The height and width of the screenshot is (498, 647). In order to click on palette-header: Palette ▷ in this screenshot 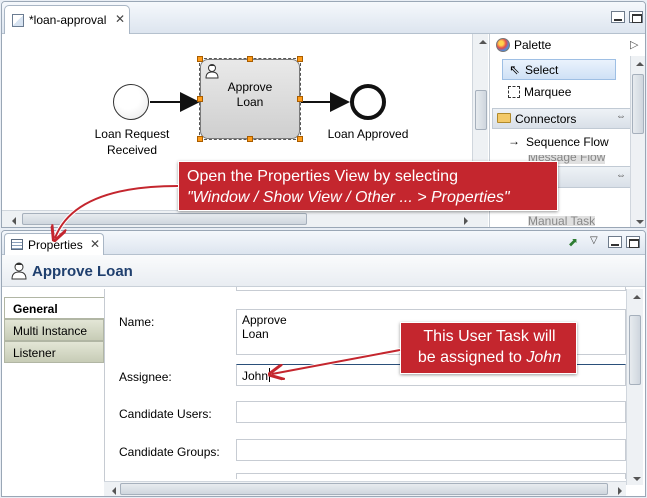, I will do `click(567, 45)`.